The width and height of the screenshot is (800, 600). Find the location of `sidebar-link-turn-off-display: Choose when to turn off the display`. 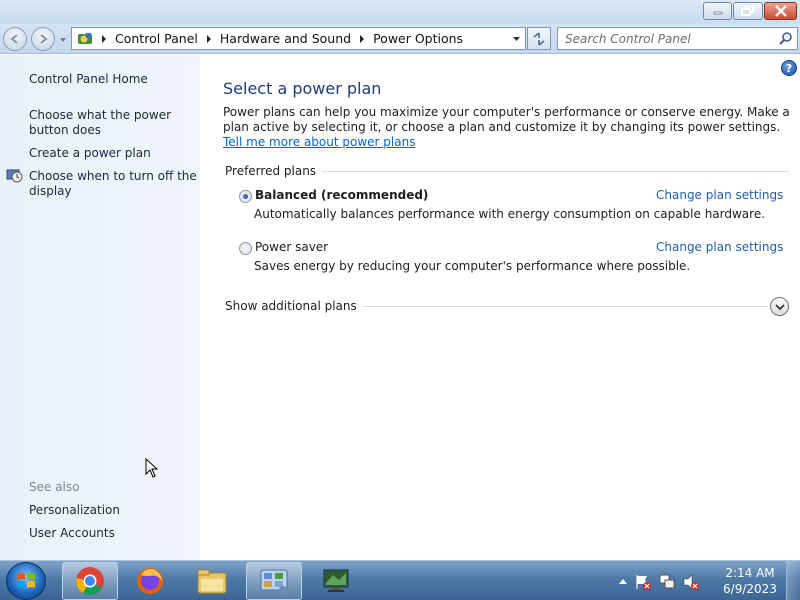

sidebar-link-turn-off-display: Choose when to turn off the display is located at coordinates (113, 184).